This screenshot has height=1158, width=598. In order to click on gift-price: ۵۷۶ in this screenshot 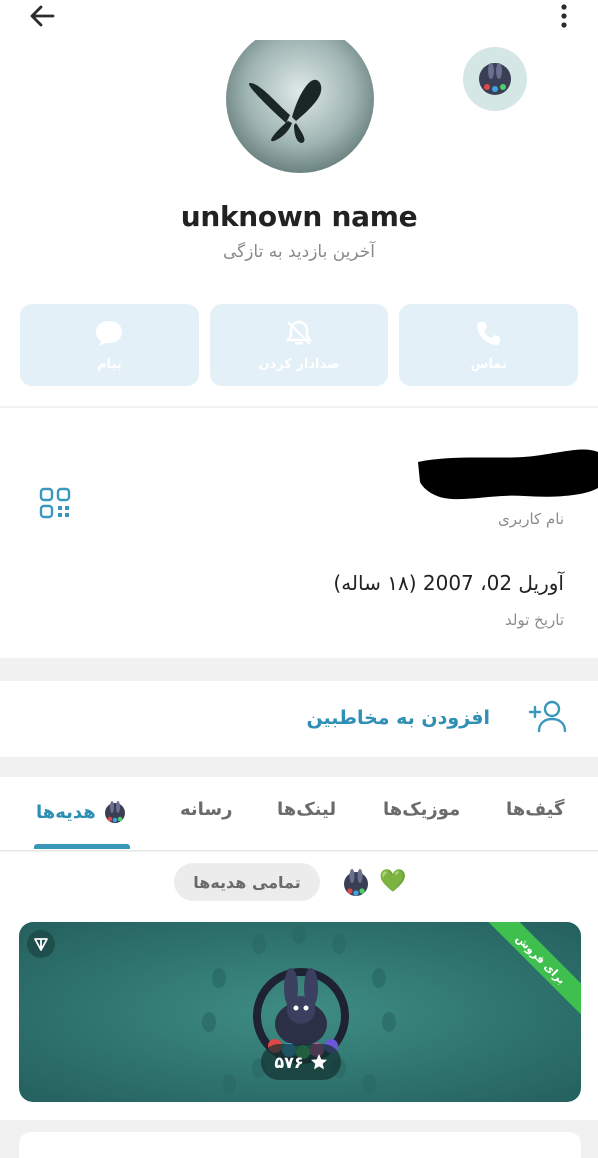, I will do `click(301, 1062)`.